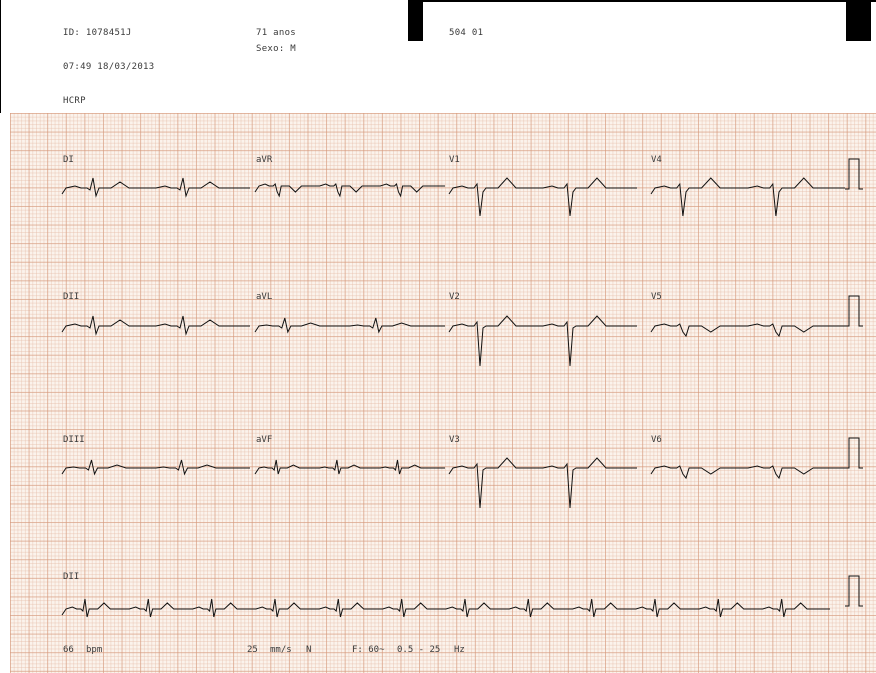  Describe the element at coordinates (252, 650) in the screenshot. I see `paper-speed: 25` at that location.